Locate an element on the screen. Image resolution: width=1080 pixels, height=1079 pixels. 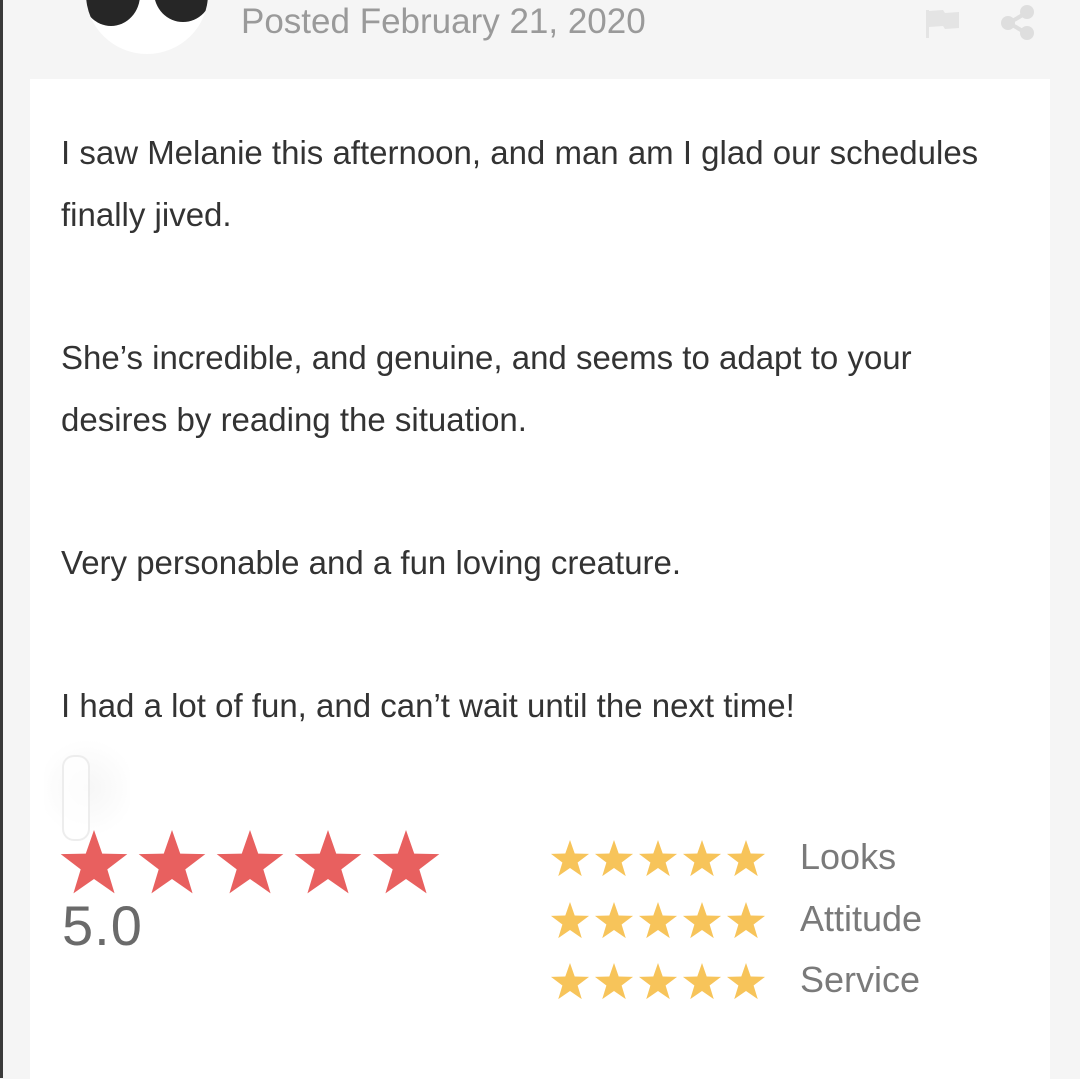
overall-score: 5.0 is located at coordinates (102, 925).